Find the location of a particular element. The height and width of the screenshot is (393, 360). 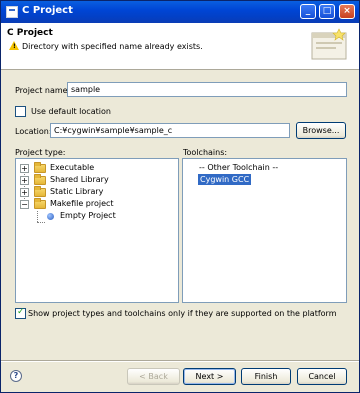

tree-item-label: Makefile project is located at coordinates (82, 203).